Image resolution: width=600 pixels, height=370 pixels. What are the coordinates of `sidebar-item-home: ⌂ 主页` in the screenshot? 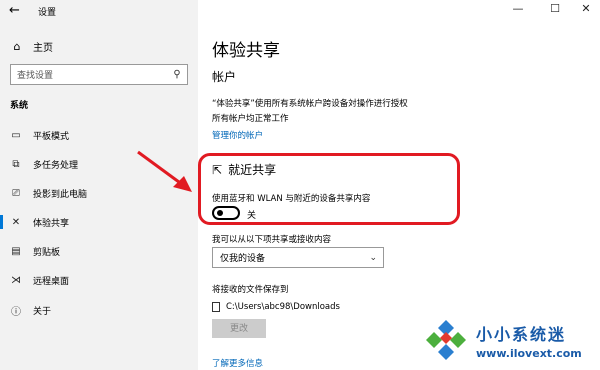 It's located at (32, 46).